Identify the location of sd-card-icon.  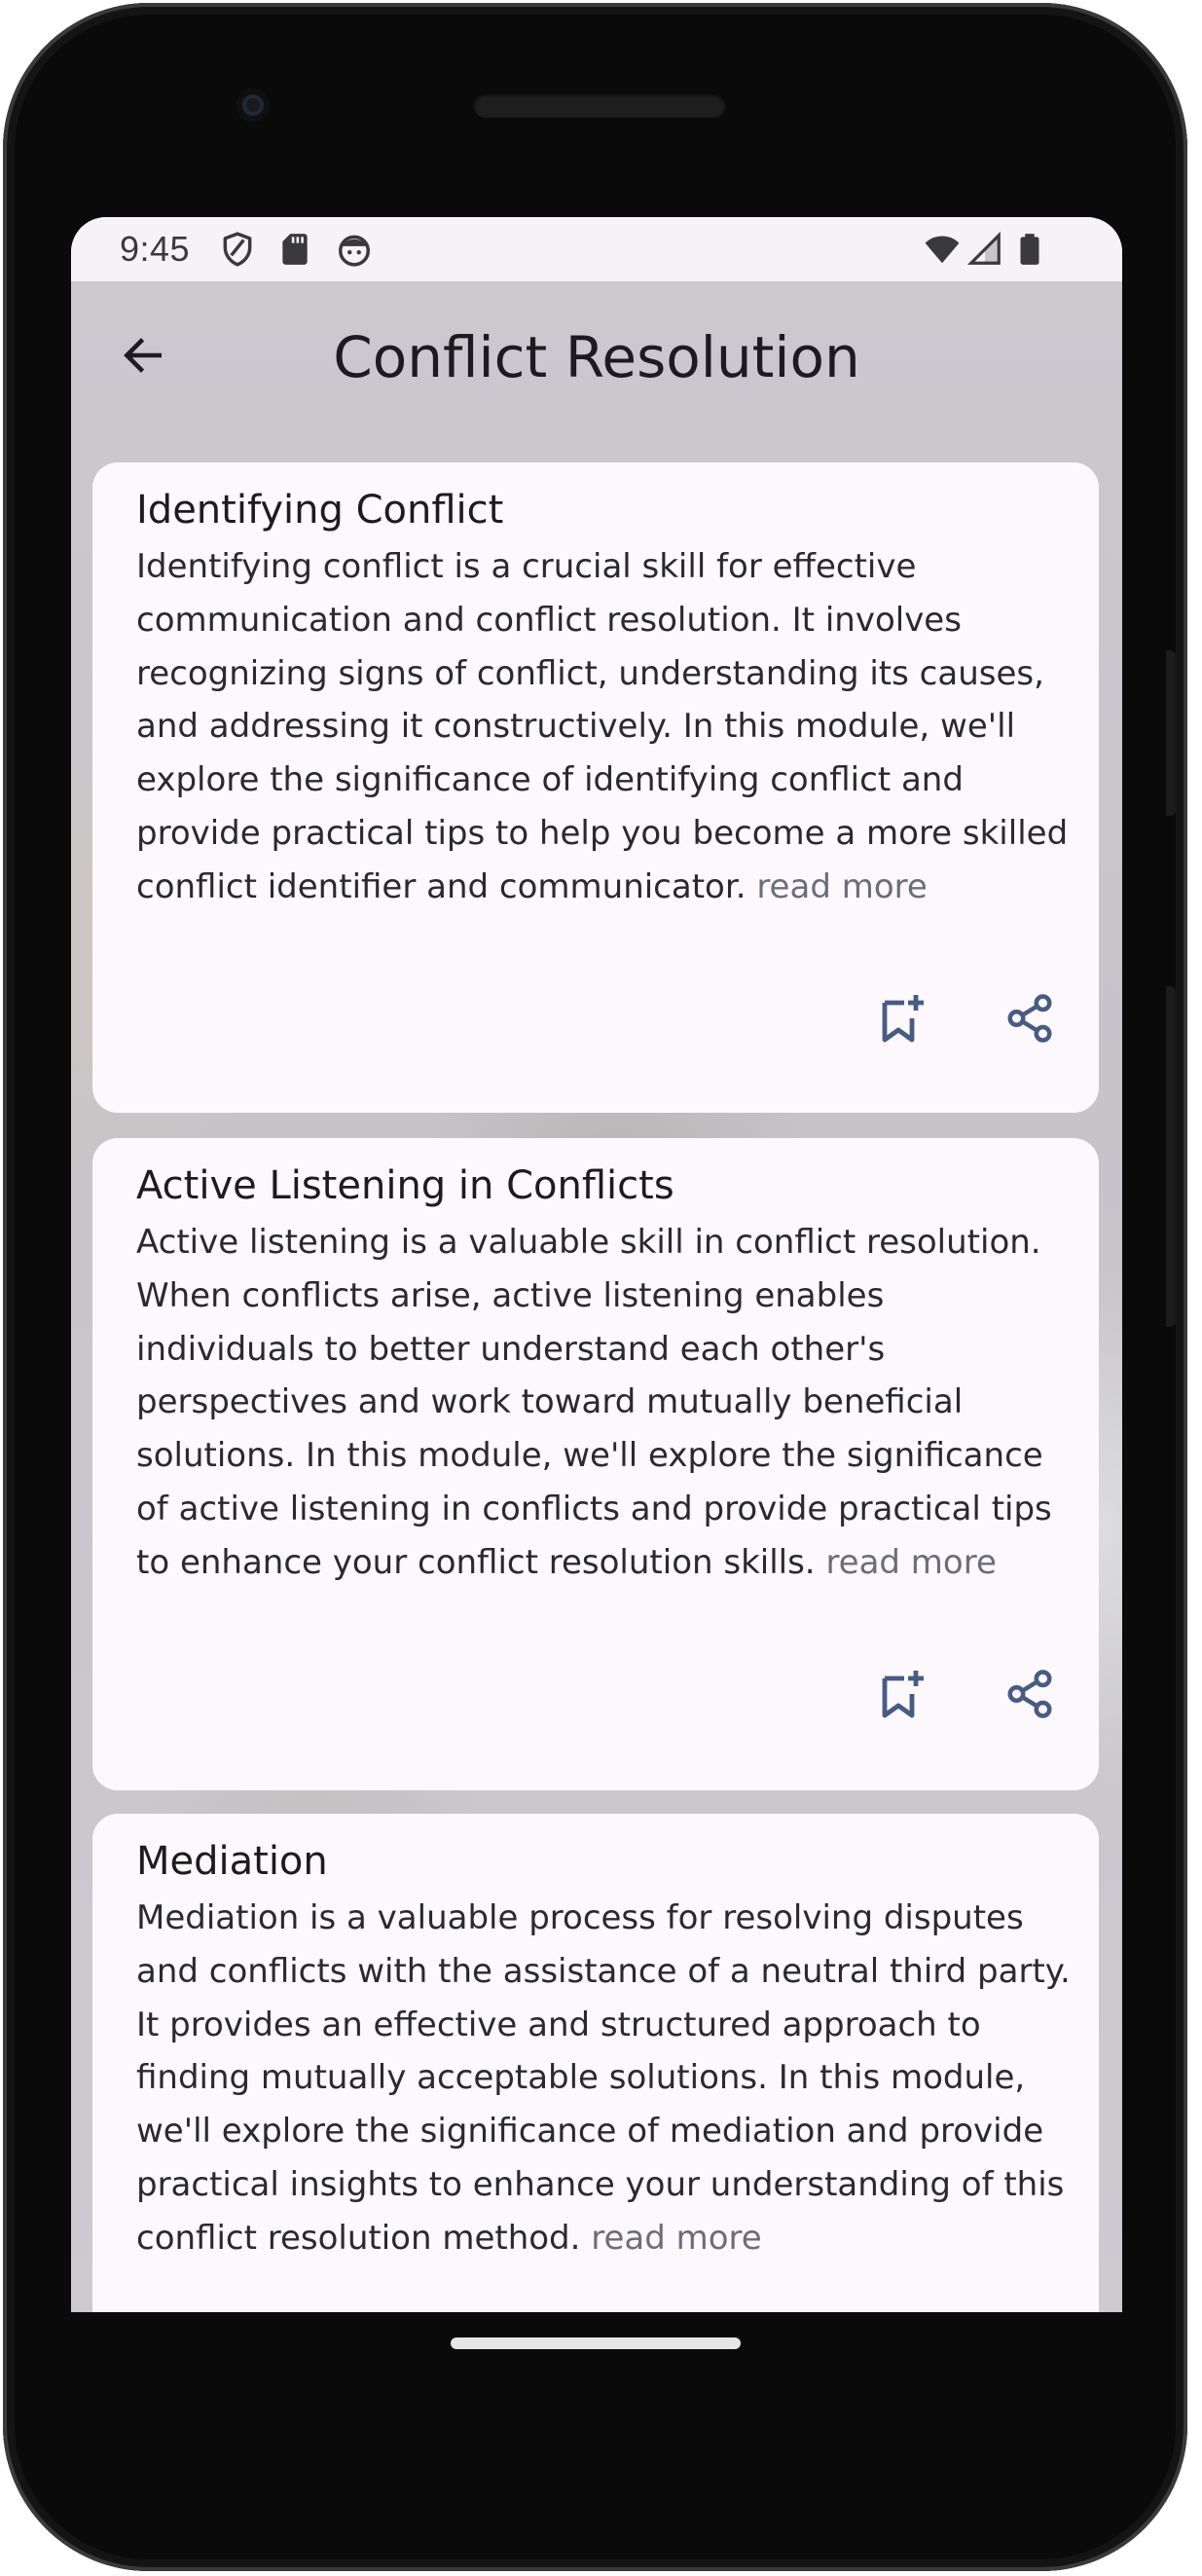
(295, 249).